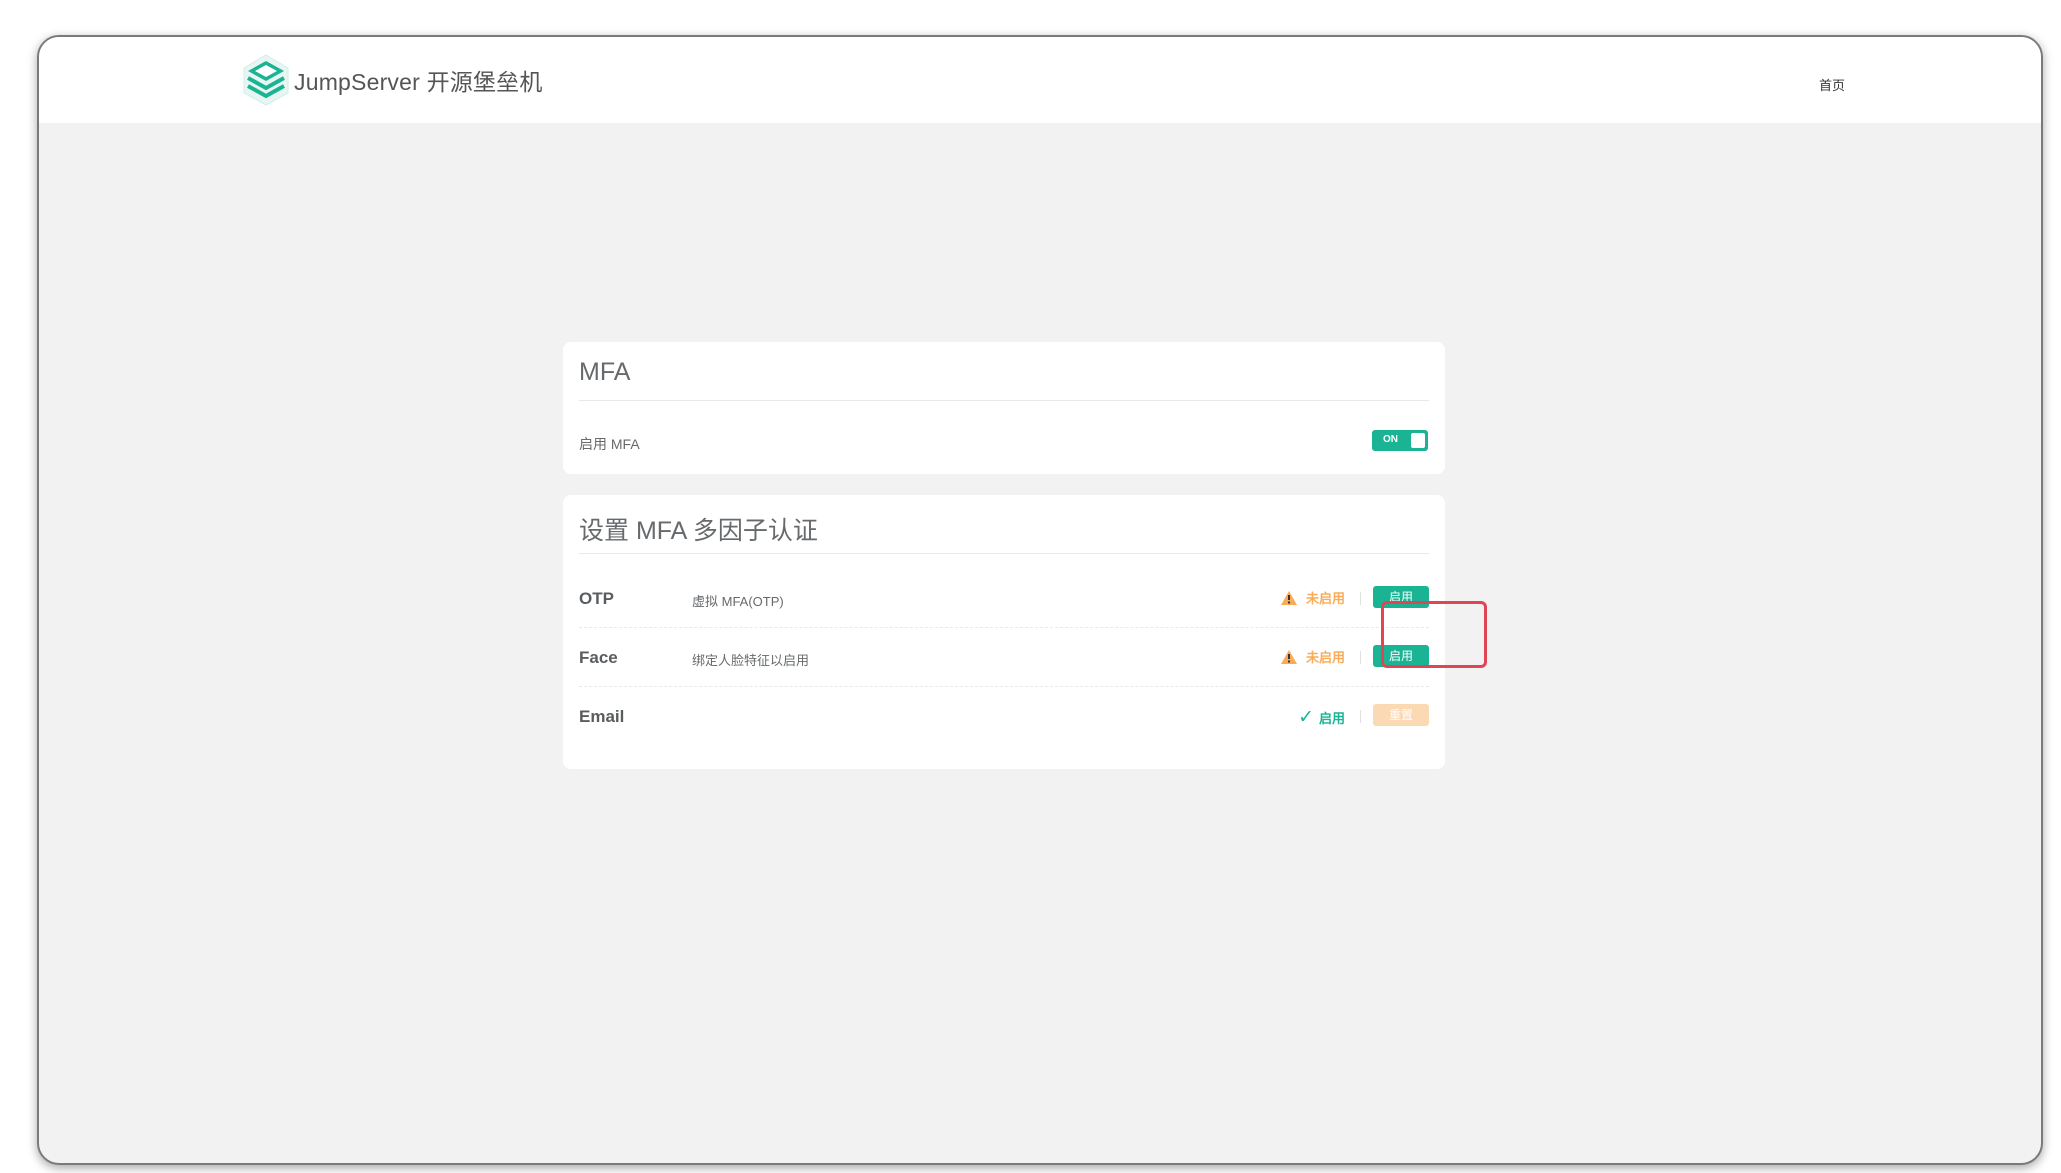 The height and width of the screenshot is (1173, 2061). What do you see at coordinates (596, 598) in the screenshot?
I see `mfa-row-name: OTP` at bounding box center [596, 598].